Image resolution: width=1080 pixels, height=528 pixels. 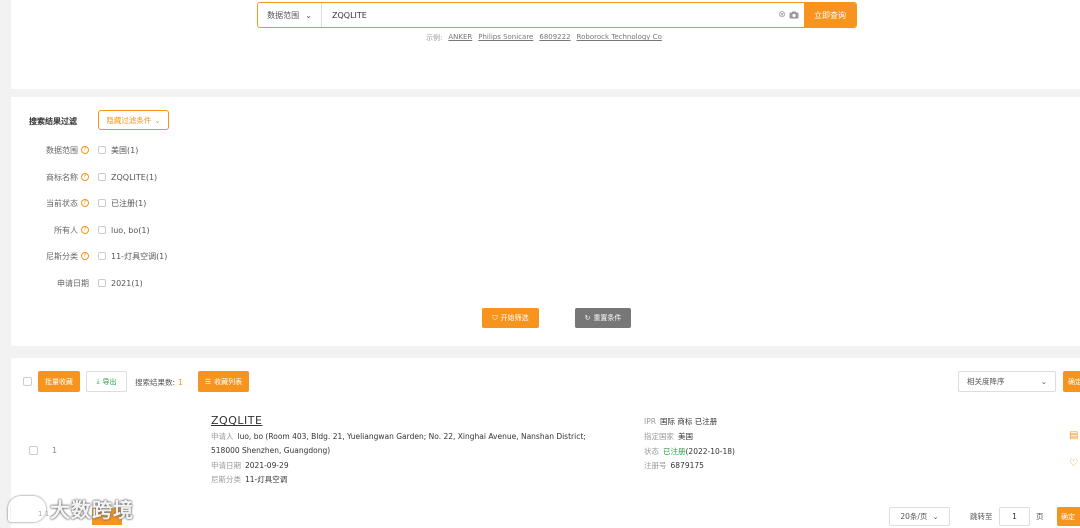 What do you see at coordinates (180, 382) in the screenshot?
I see `result-count-value: 1` at bounding box center [180, 382].